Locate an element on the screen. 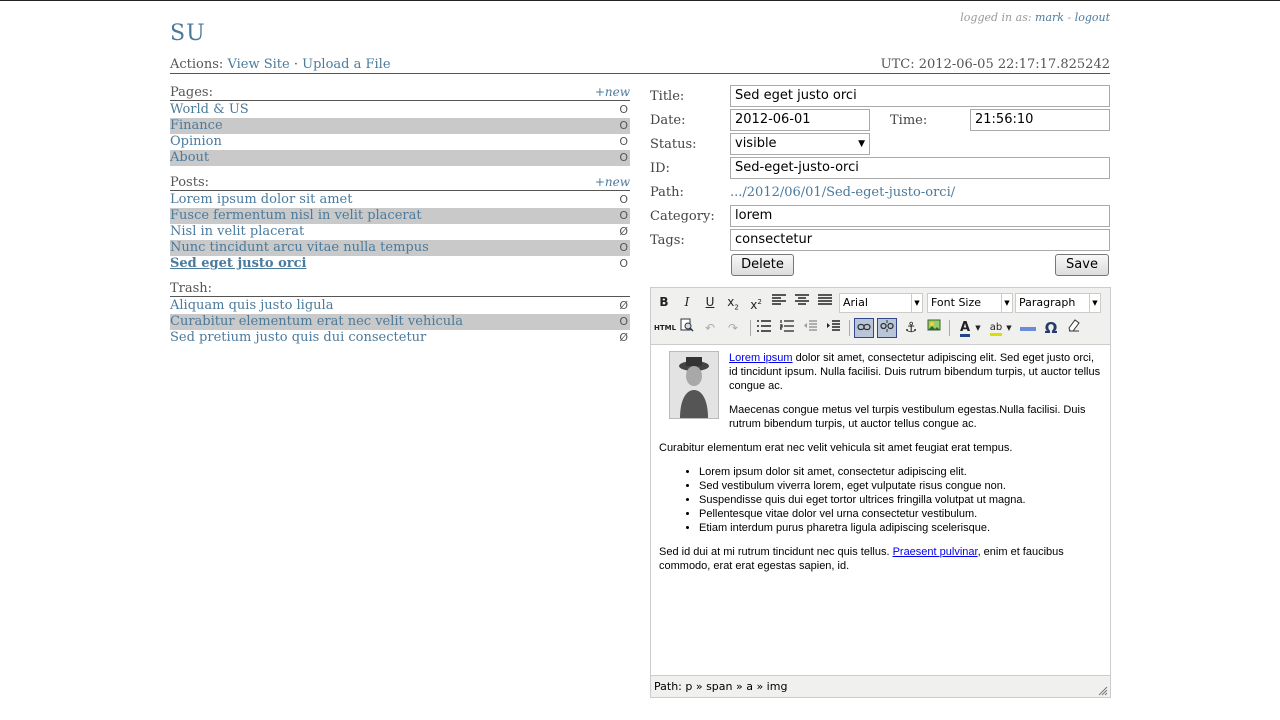 The width and height of the screenshot is (1280, 720). upload-file-link: Upload a File is located at coordinates (346, 64).